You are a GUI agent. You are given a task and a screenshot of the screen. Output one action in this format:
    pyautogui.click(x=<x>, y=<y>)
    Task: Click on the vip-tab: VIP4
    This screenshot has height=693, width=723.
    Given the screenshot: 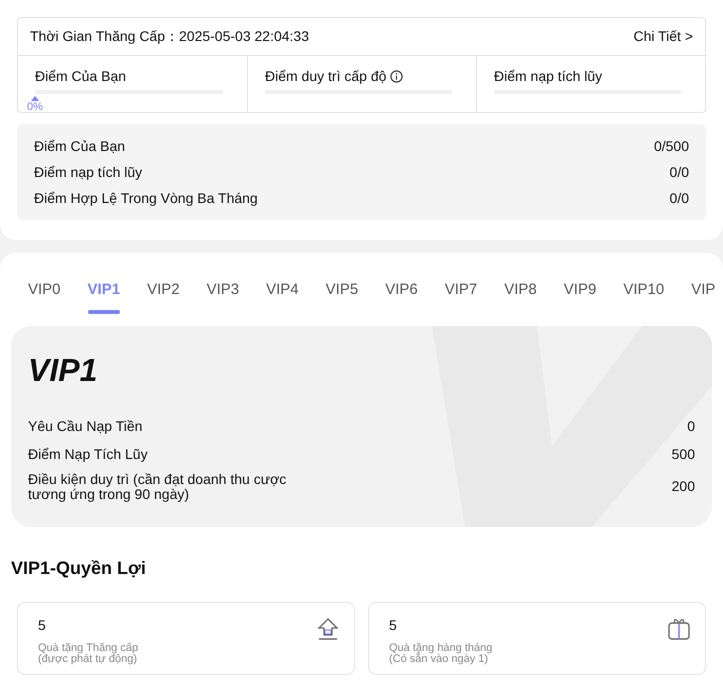 What is the action you would take?
    pyautogui.click(x=282, y=297)
    